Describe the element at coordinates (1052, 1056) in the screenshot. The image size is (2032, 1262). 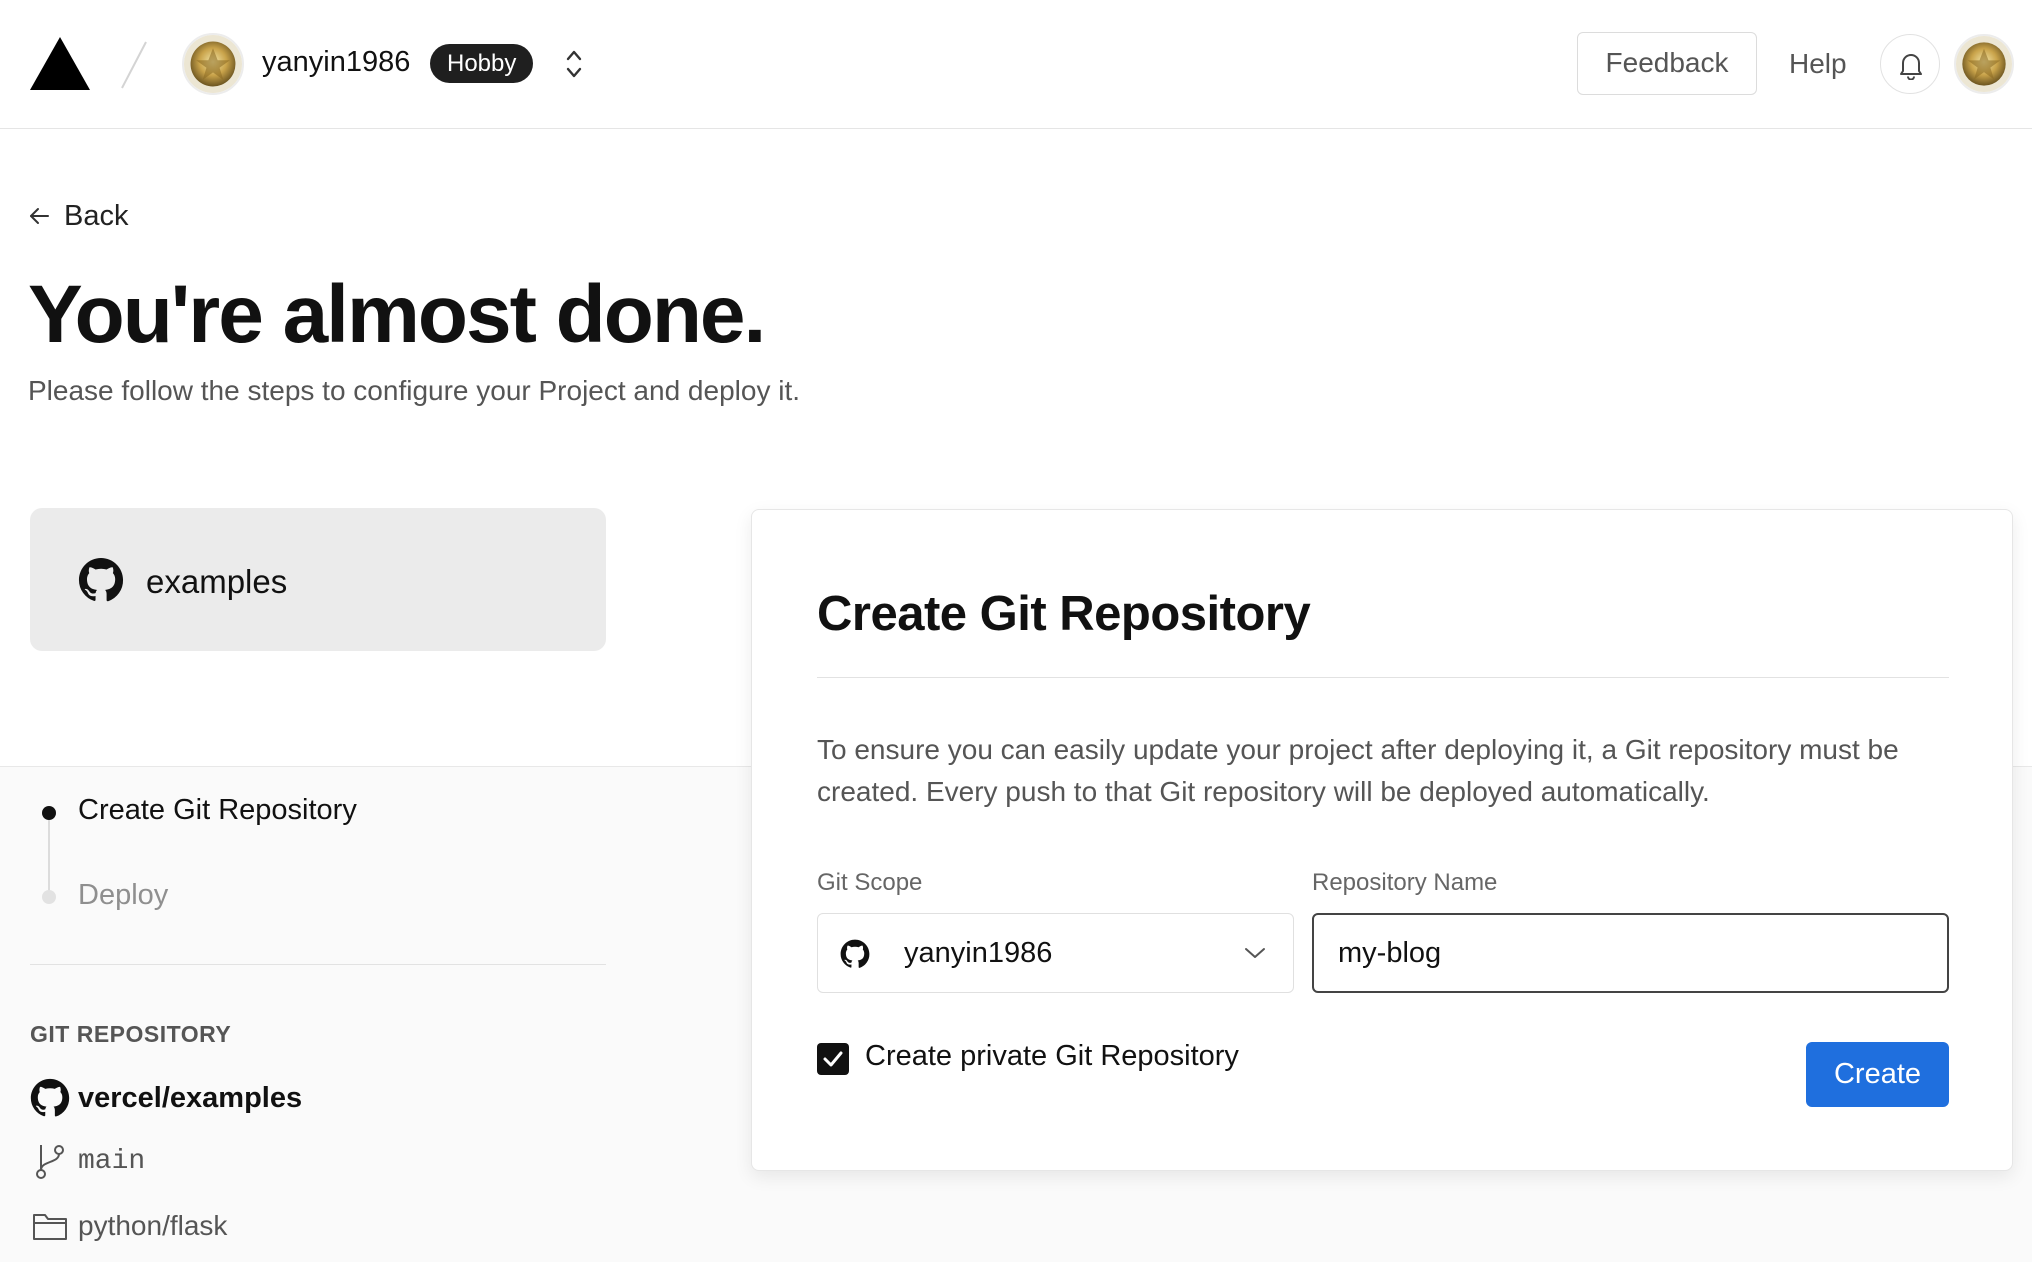
I see `private-repo-label: Create private Git Repository` at that location.